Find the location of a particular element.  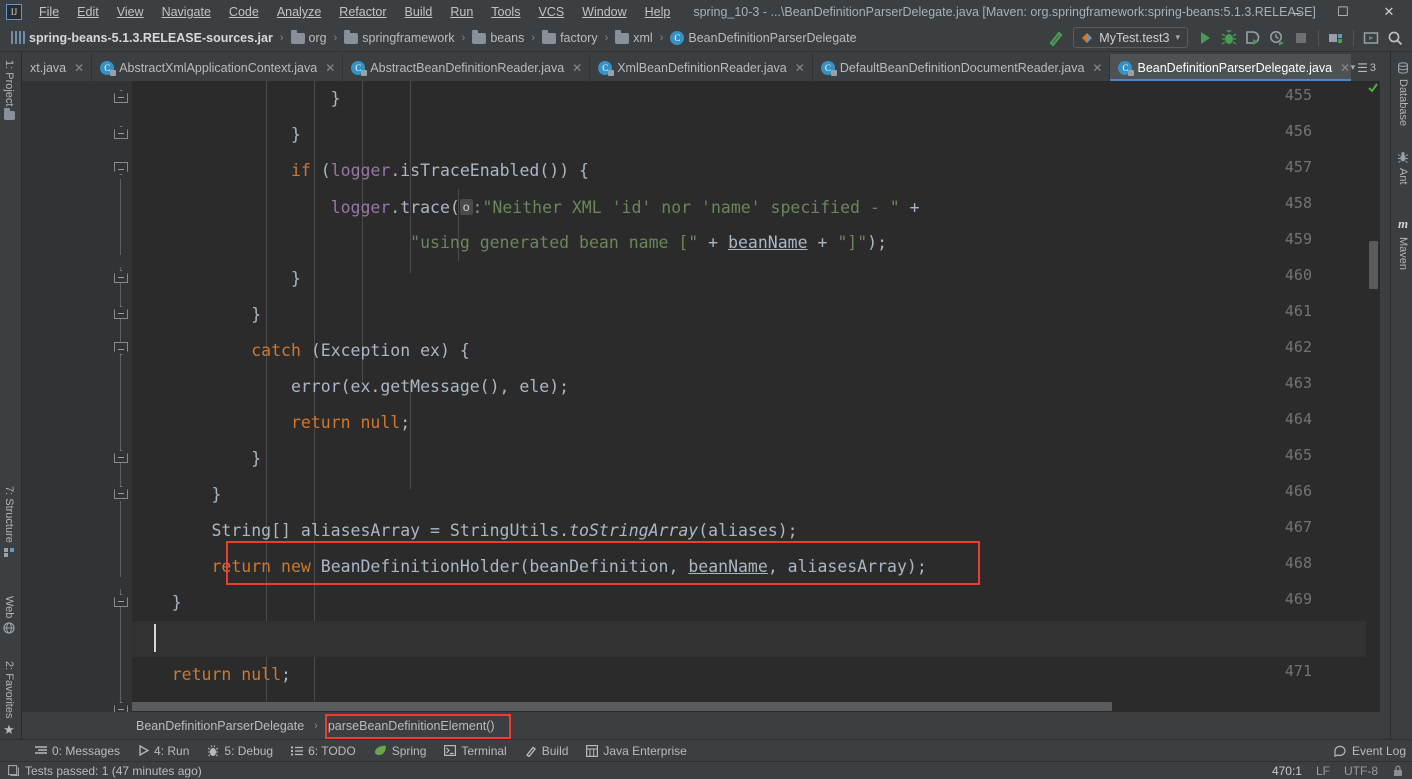

breadcrumb-method: parseBeanDefinitionElement() is located at coordinates (411, 726).